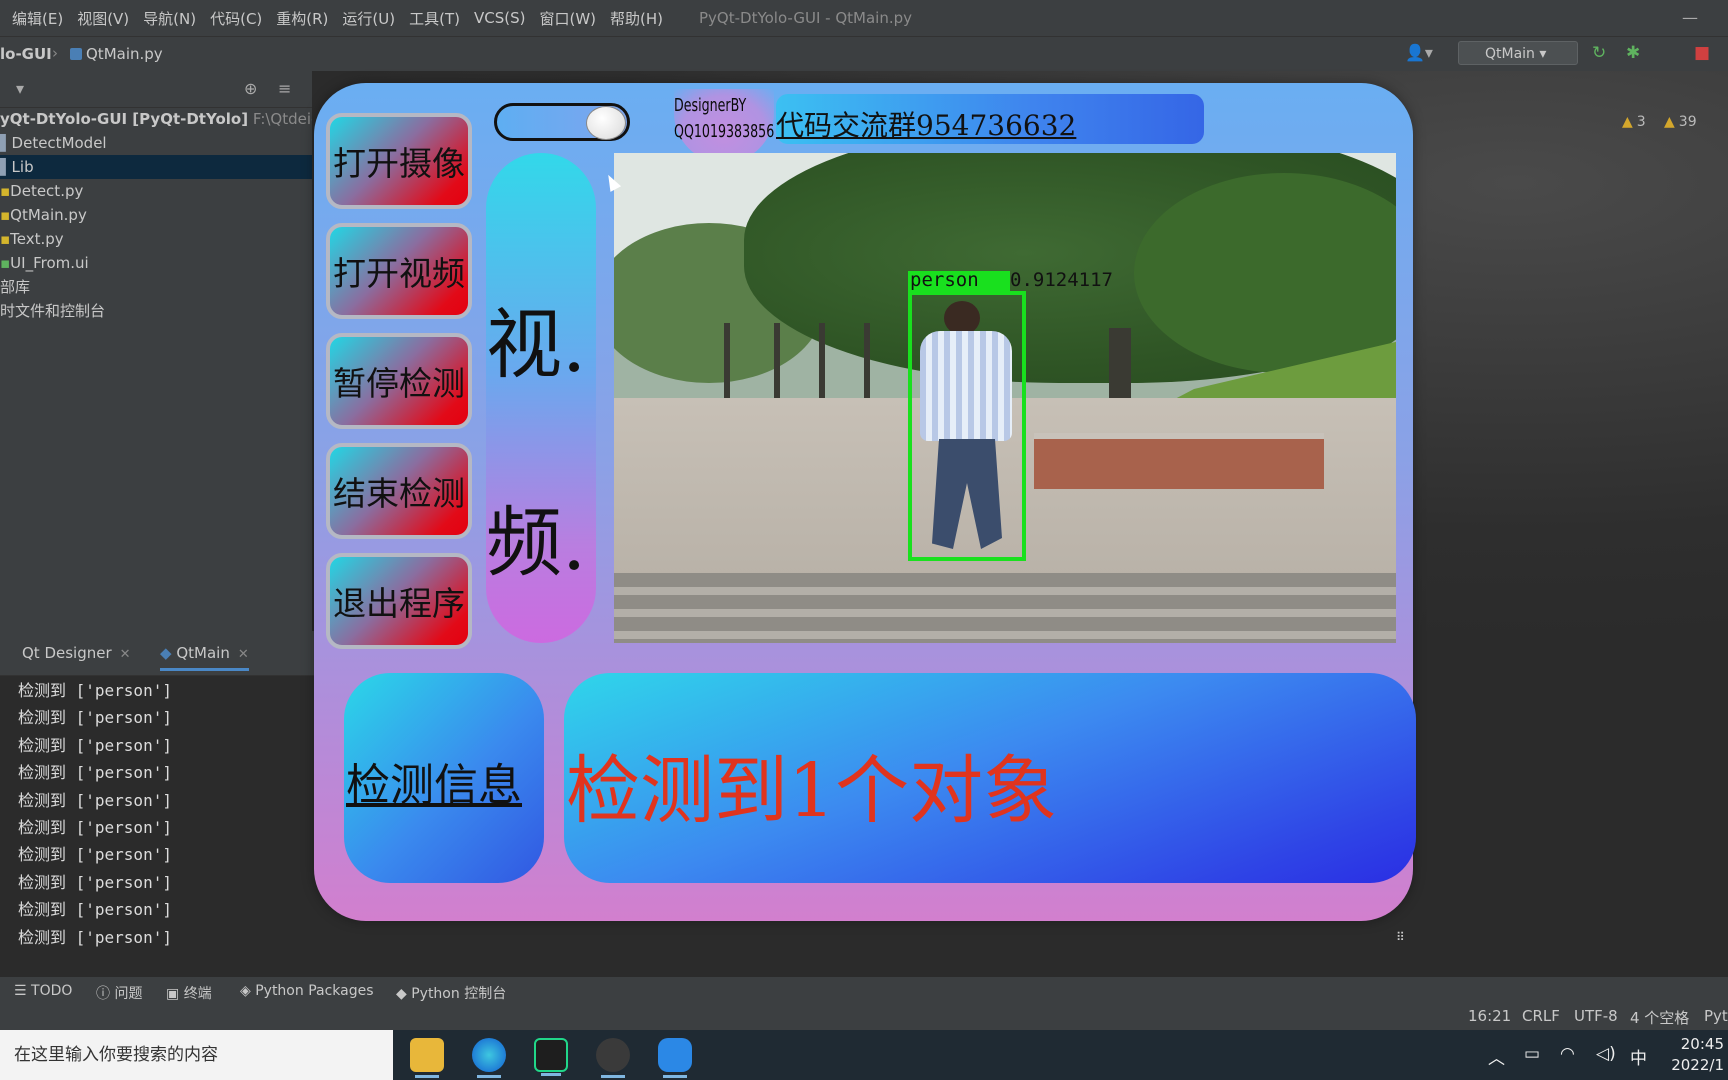 The width and height of the screenshot is (1728, 1080). What do you see at coordinates (613, 1058) in the screenshot?
I see `obs-icon` at bounding box center [613, 1058].